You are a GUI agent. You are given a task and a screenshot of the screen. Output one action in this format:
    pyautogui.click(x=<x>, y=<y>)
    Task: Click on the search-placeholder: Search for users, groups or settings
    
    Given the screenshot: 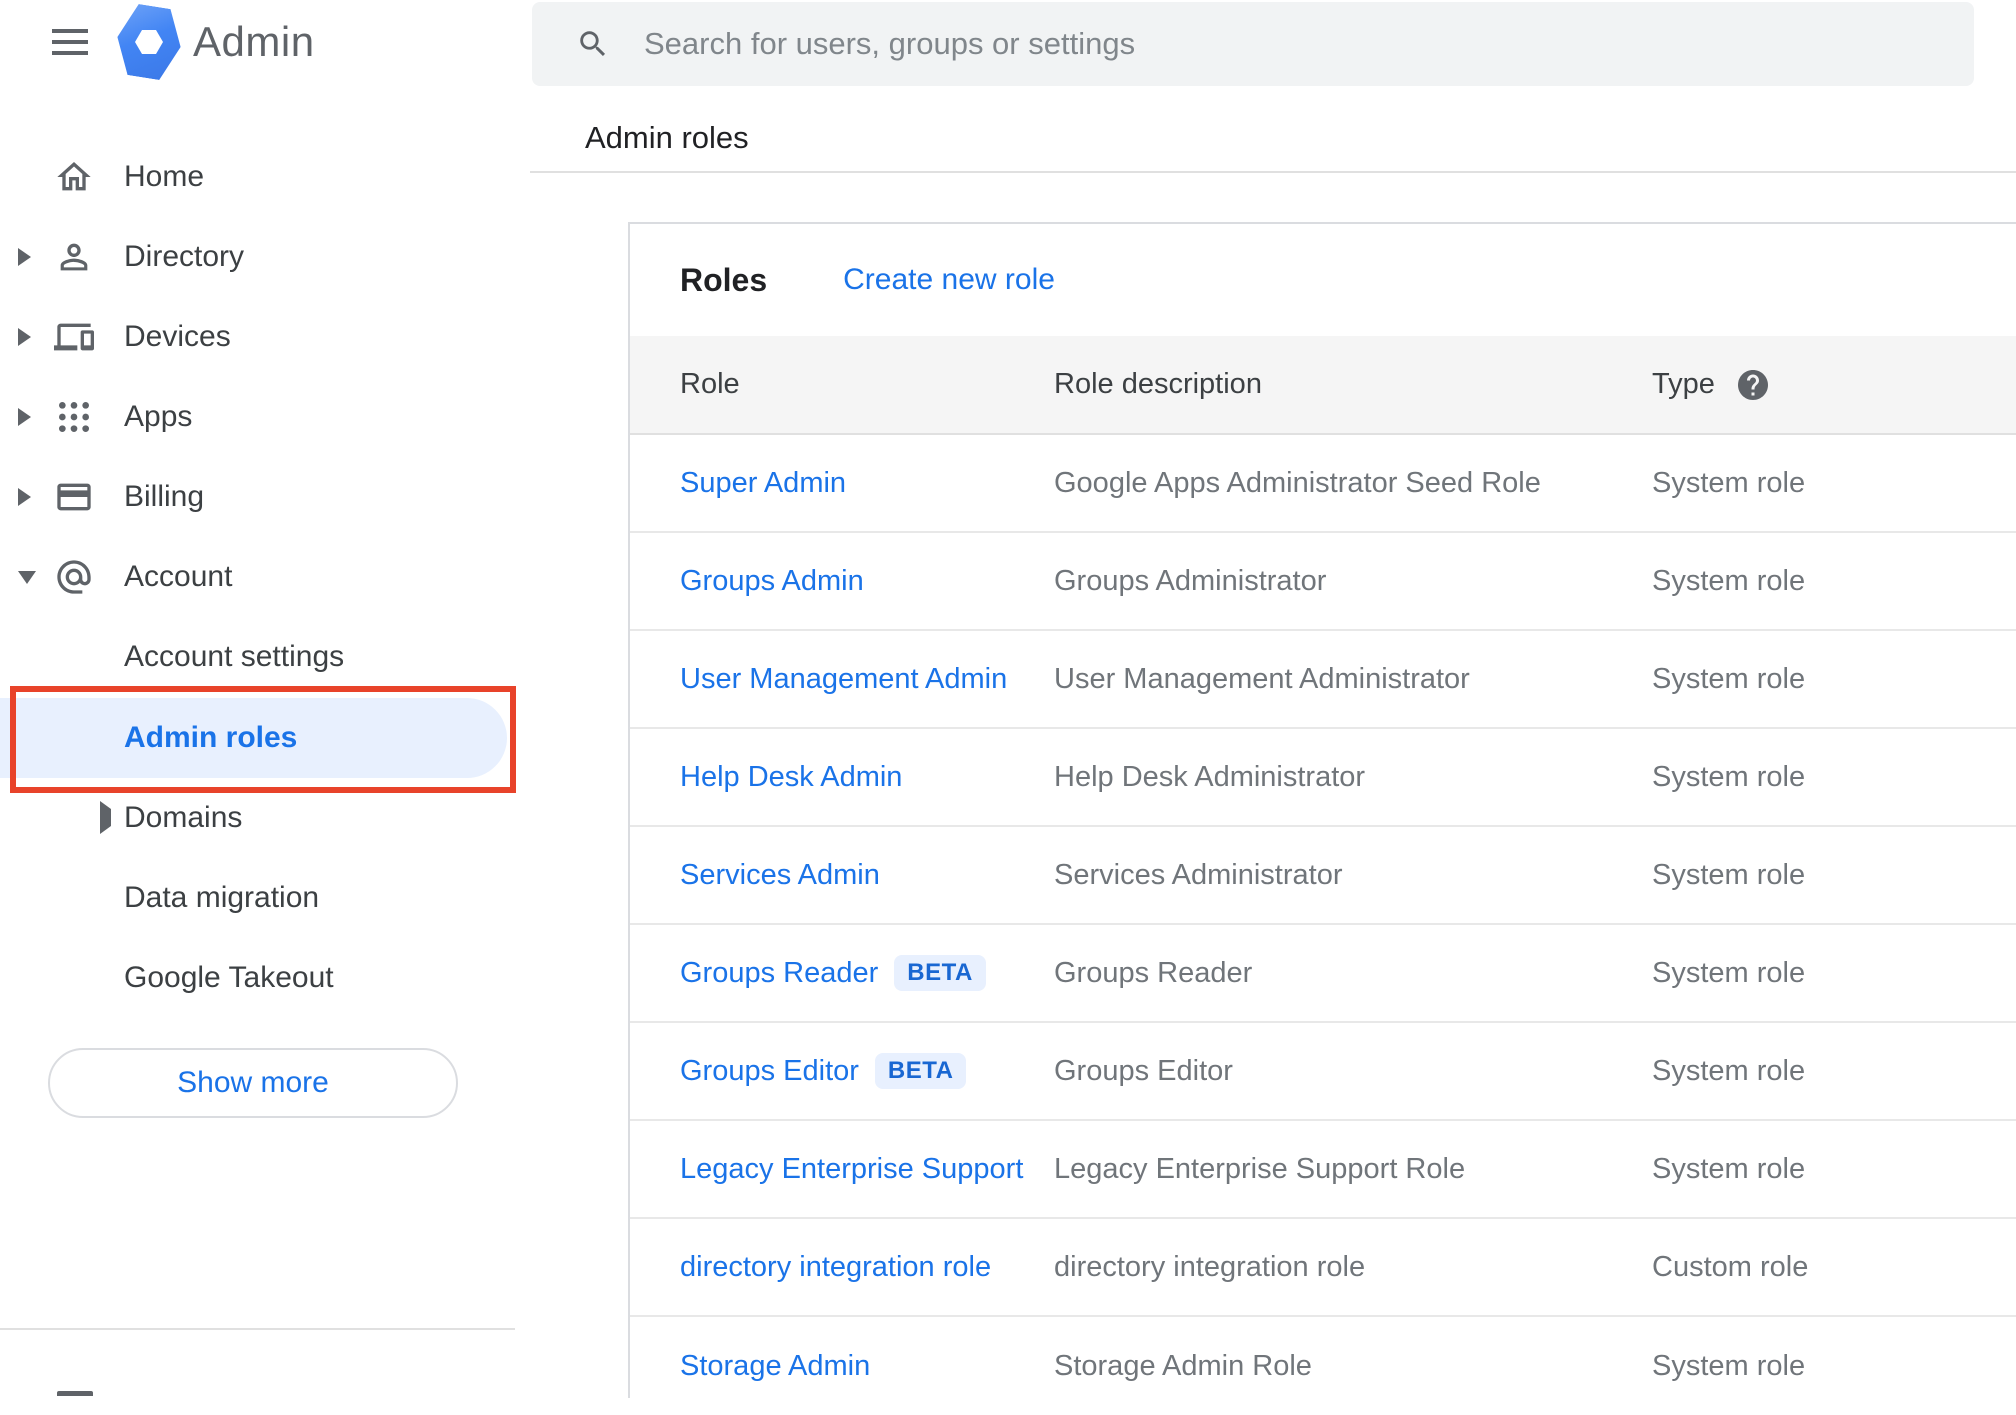 What is the action you would take?
    pyautogui.click(x=890, y=43)
    